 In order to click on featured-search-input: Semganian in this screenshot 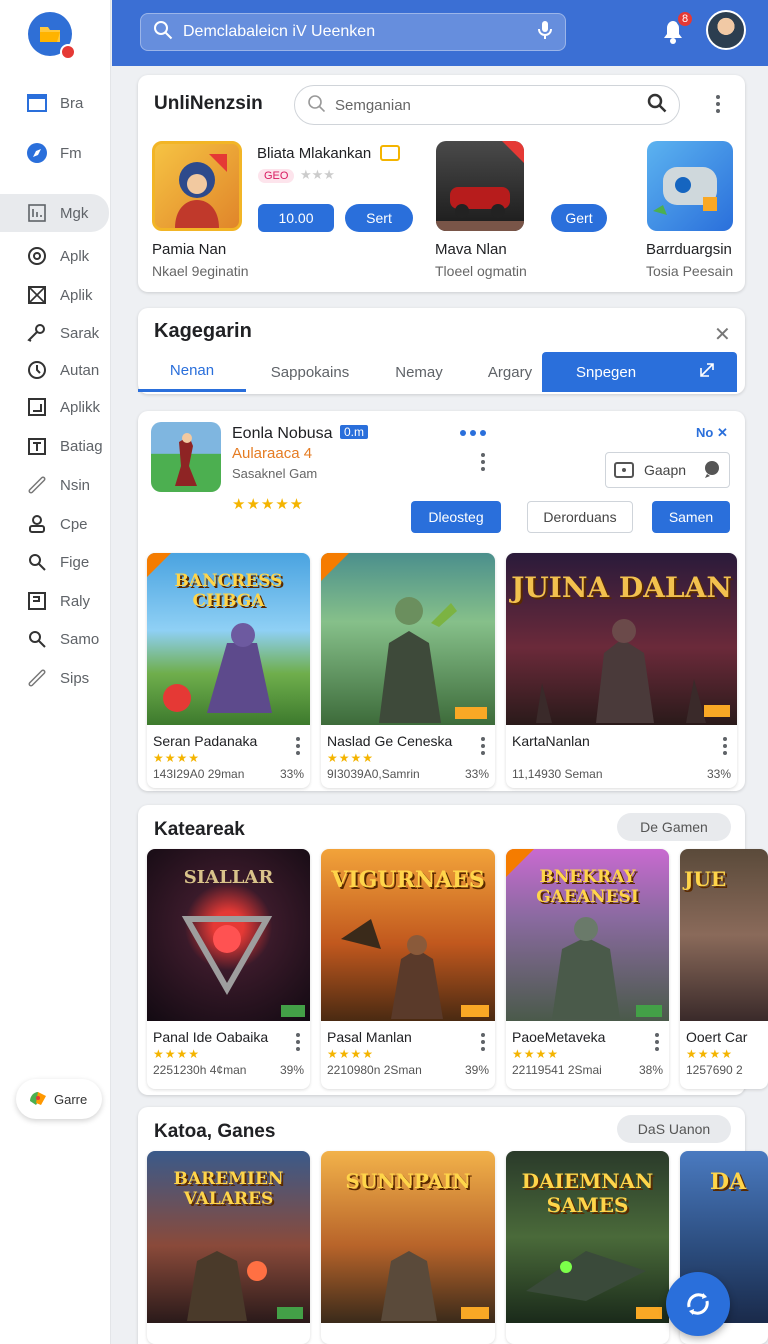, I will do `click(487, 105)`.